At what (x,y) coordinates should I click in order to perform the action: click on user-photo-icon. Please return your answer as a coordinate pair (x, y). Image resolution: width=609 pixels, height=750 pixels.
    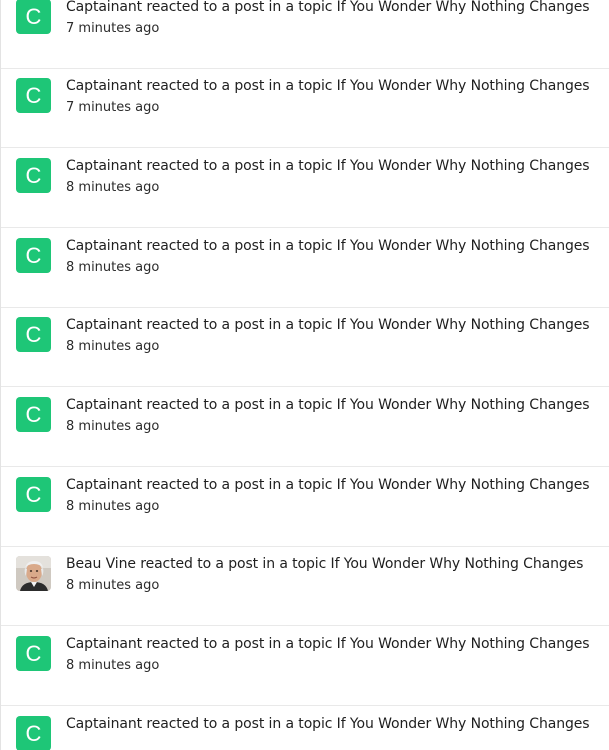
    Looking at the image, I should click on (33, 573).